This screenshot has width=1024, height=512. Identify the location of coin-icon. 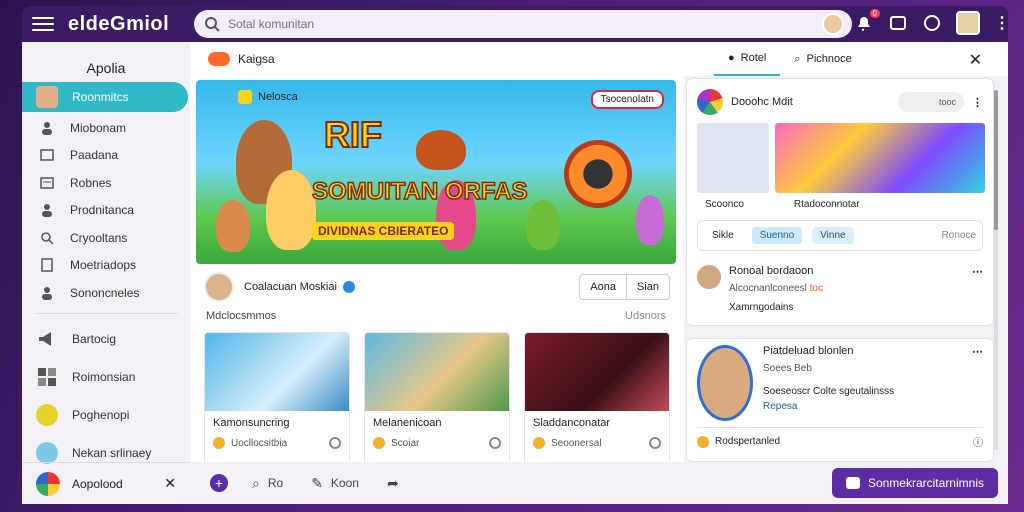
(703, 441).